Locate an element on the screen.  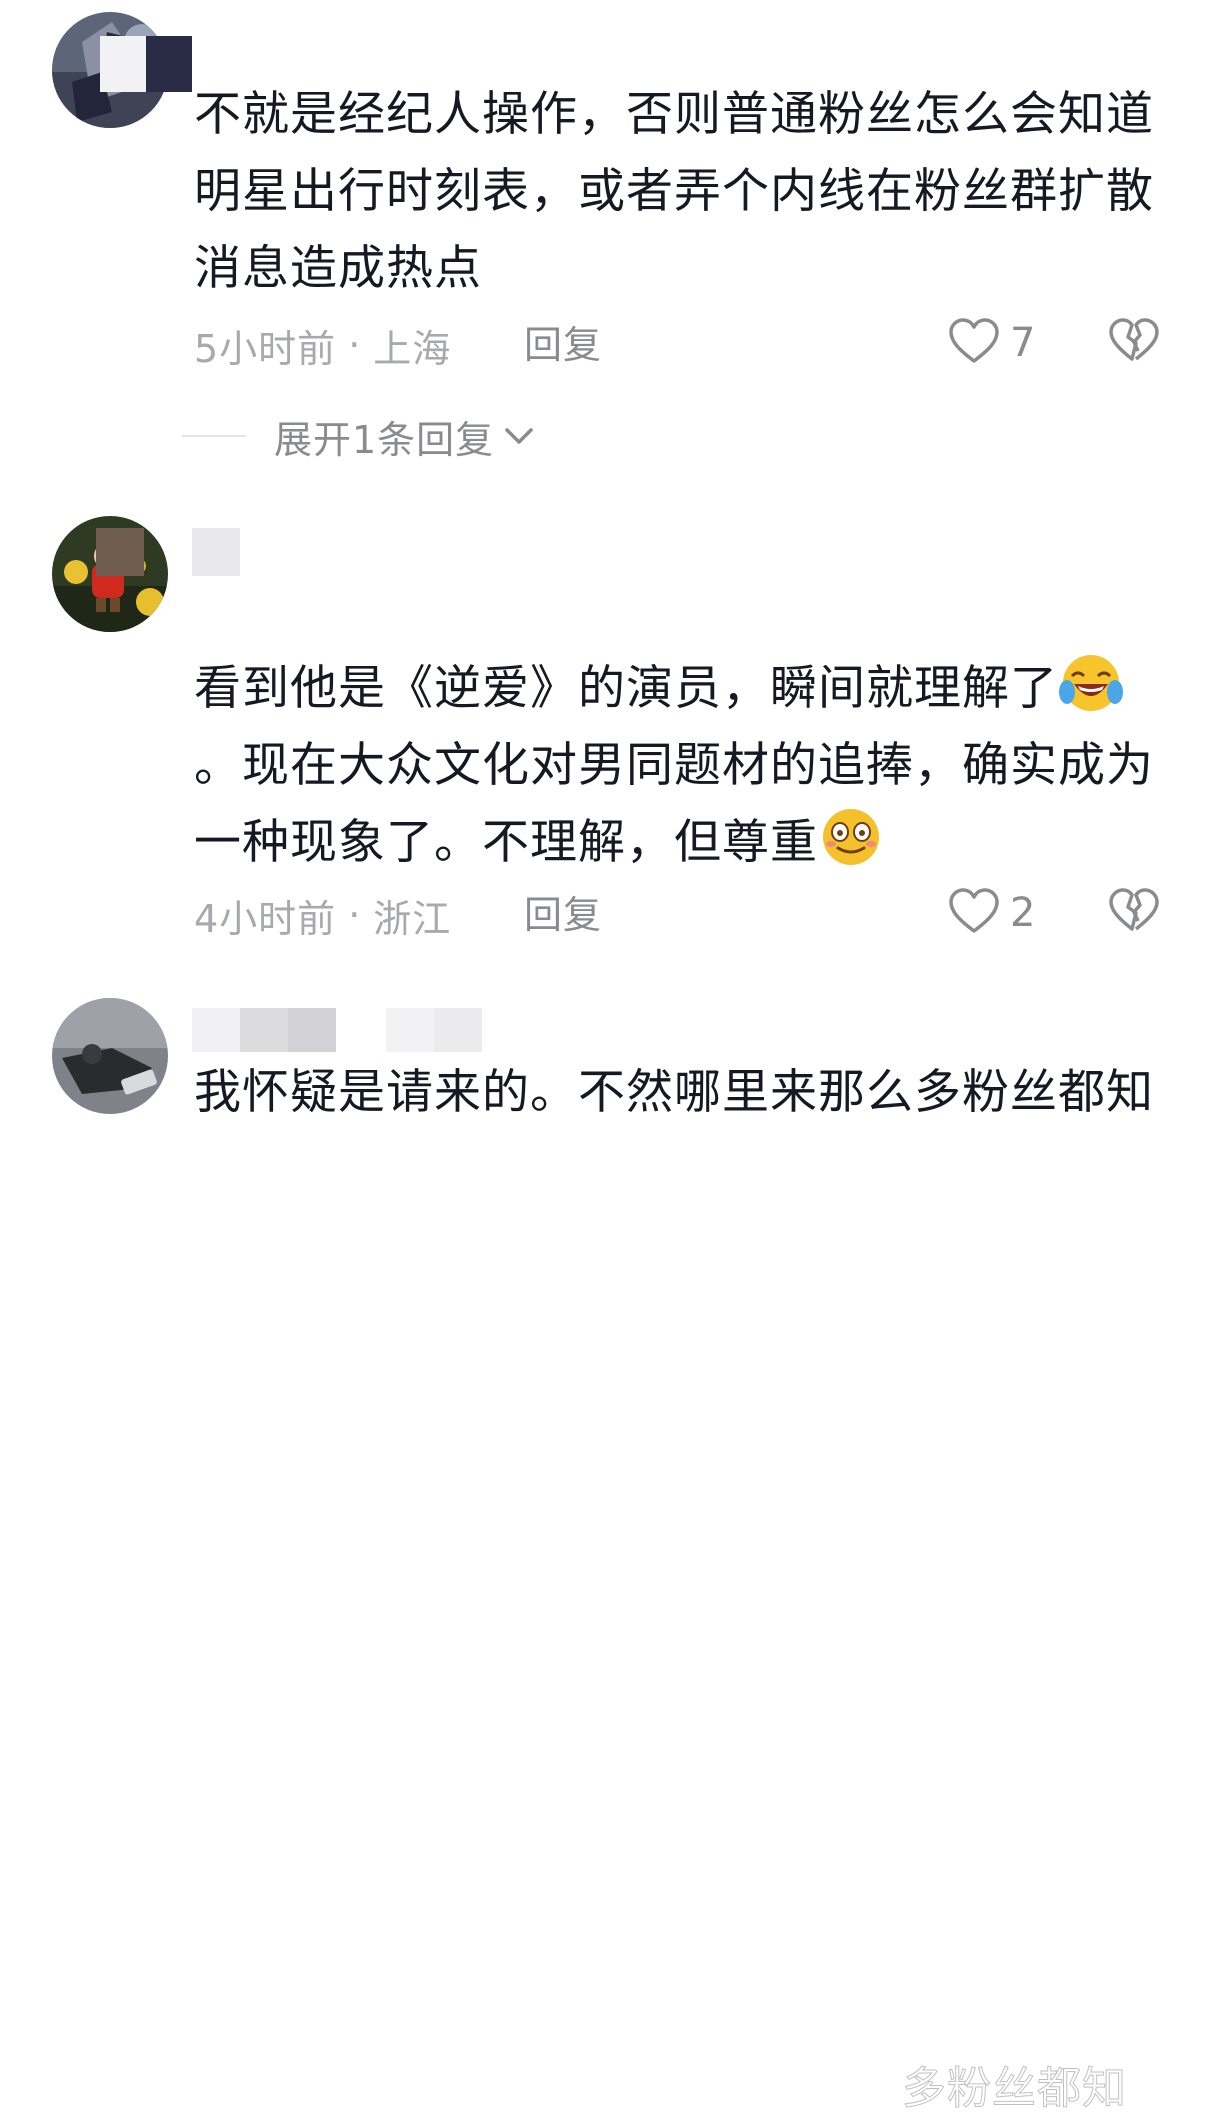
comment-time: 5小时前 is located at coordinates (265, 348).